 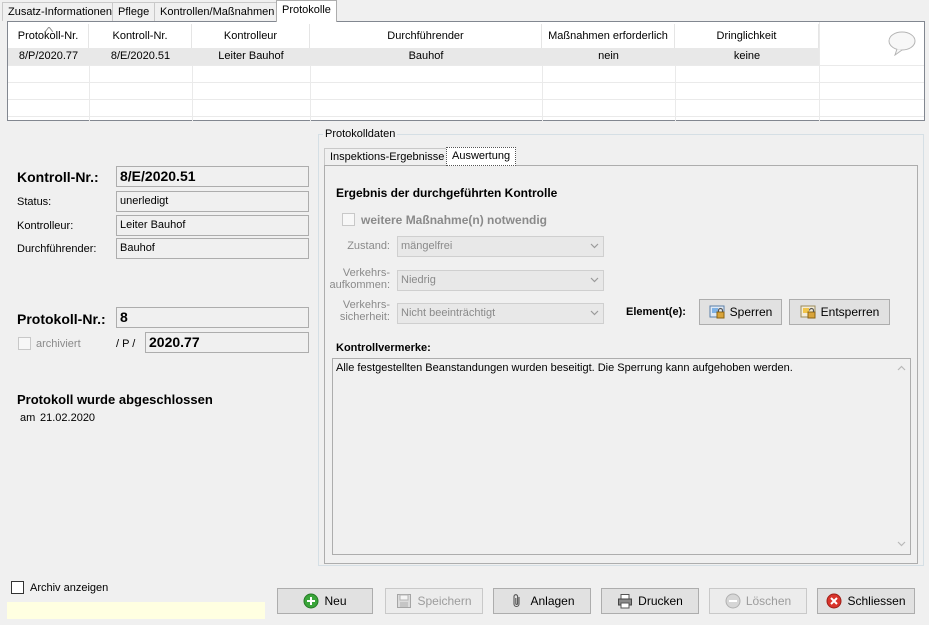 I want to click on verkehrsaufkommen-label-line1: Verkehrs-, so click(x=366, y=273).